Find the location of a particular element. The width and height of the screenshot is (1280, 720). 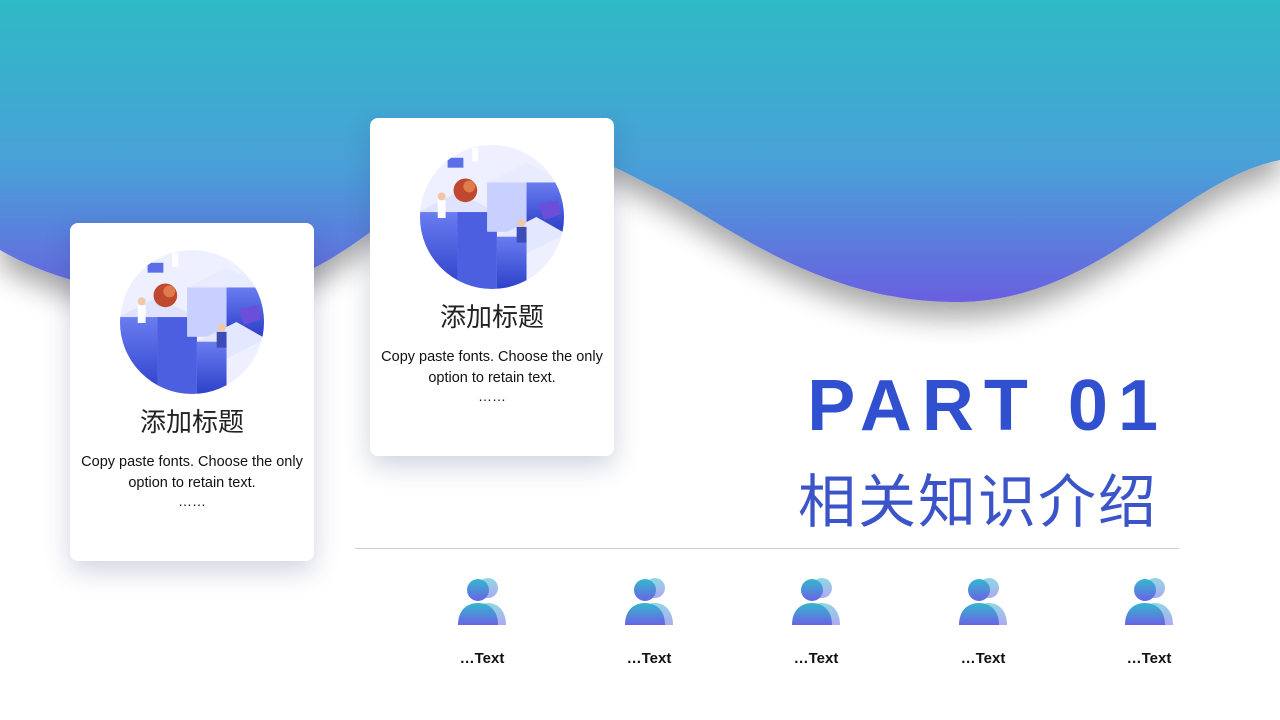

people-item-4: …Text is located at coordinates (983, 621).